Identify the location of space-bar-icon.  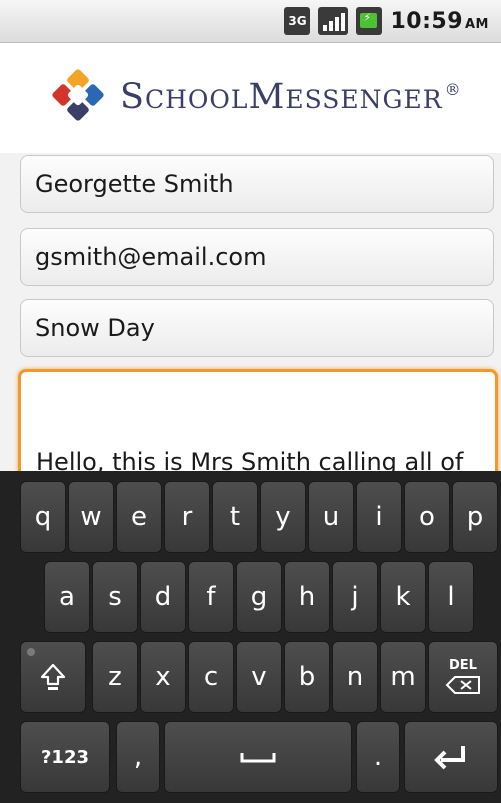
(258, 758).